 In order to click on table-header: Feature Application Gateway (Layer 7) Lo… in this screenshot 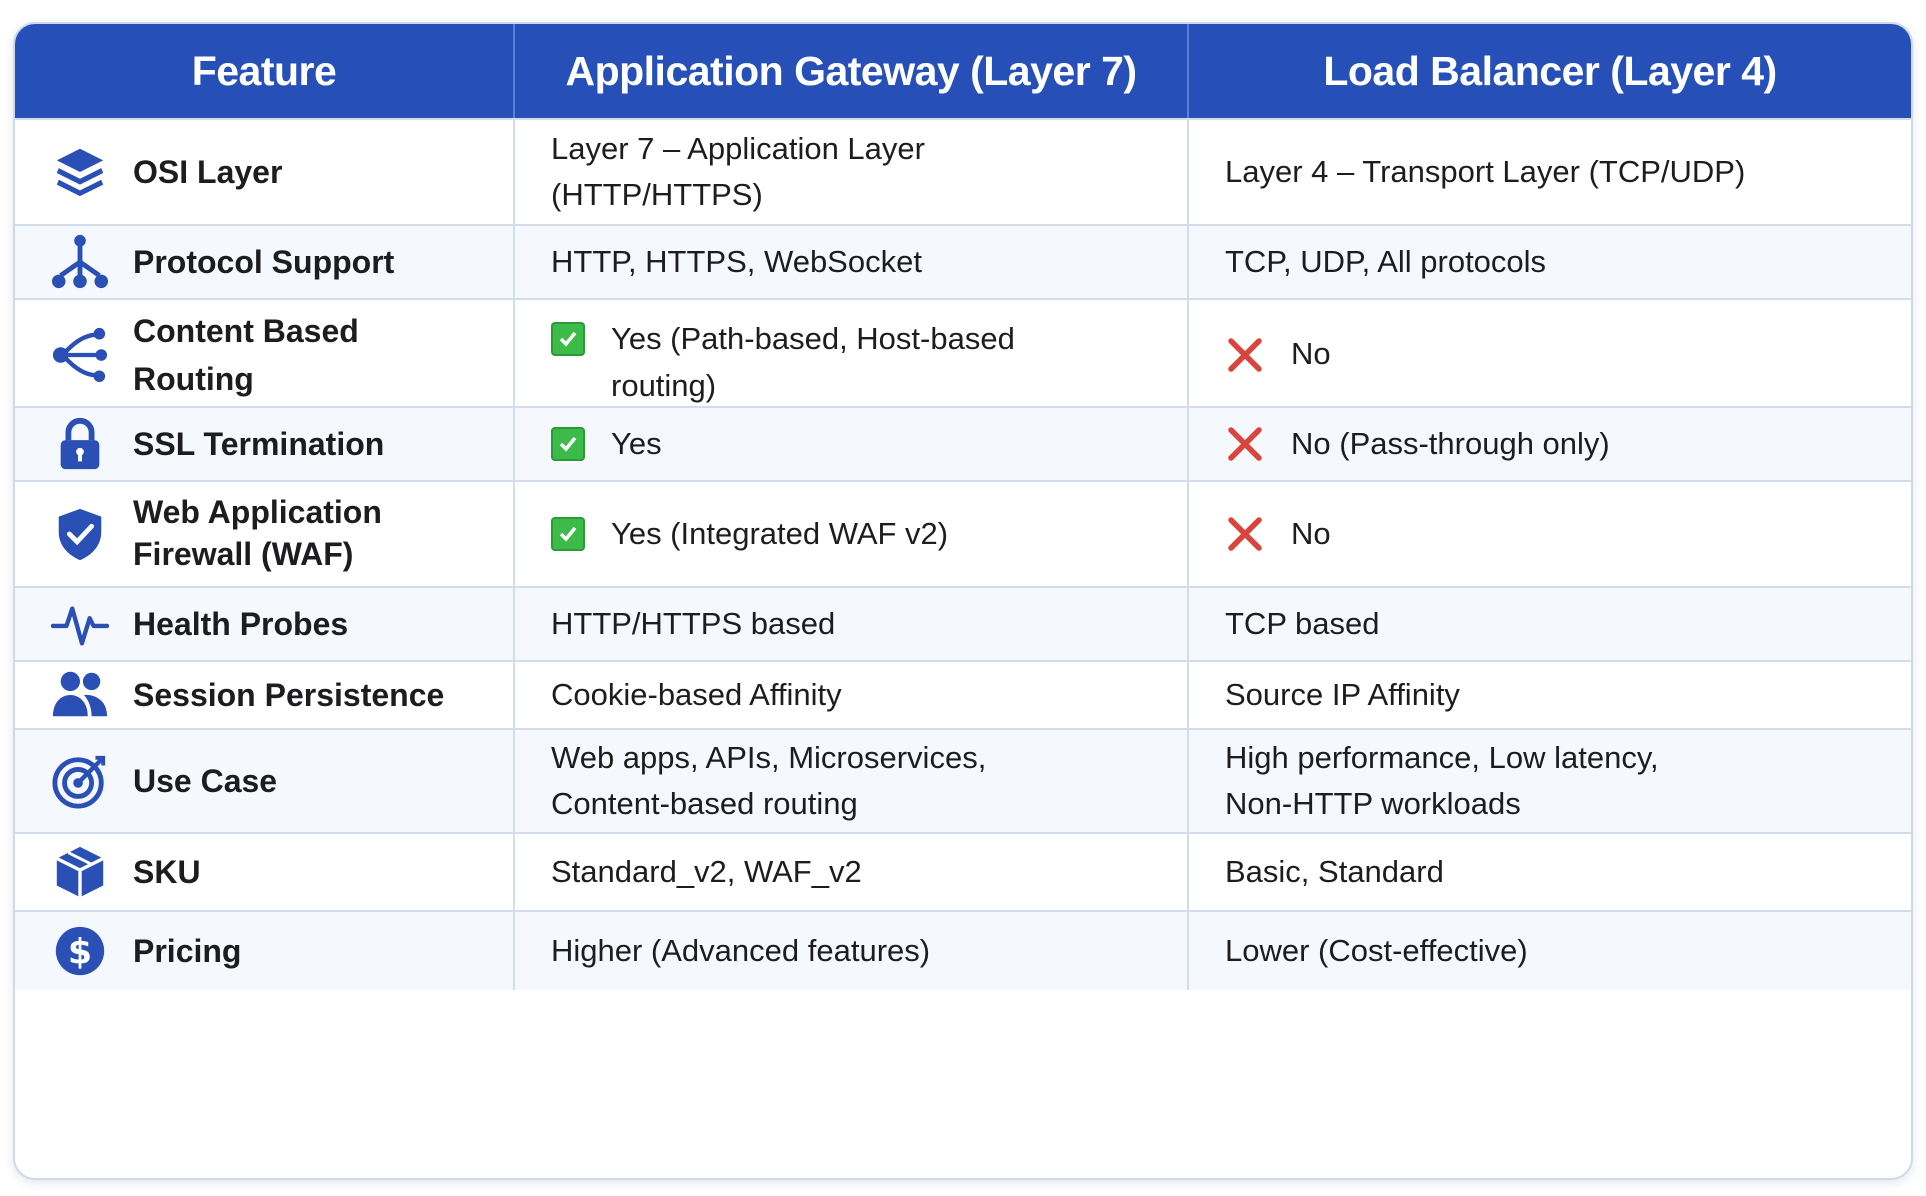, I will do `click(963, 71)`.